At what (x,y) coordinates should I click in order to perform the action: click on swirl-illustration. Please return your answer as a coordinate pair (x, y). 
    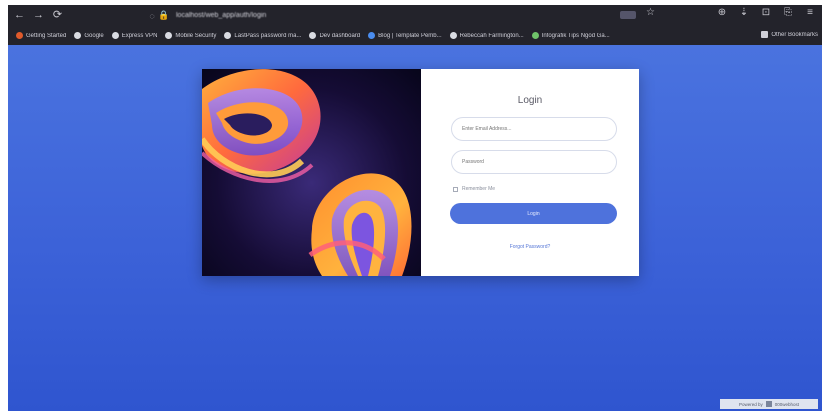
    Looking at the image, I should click on (307, 172).